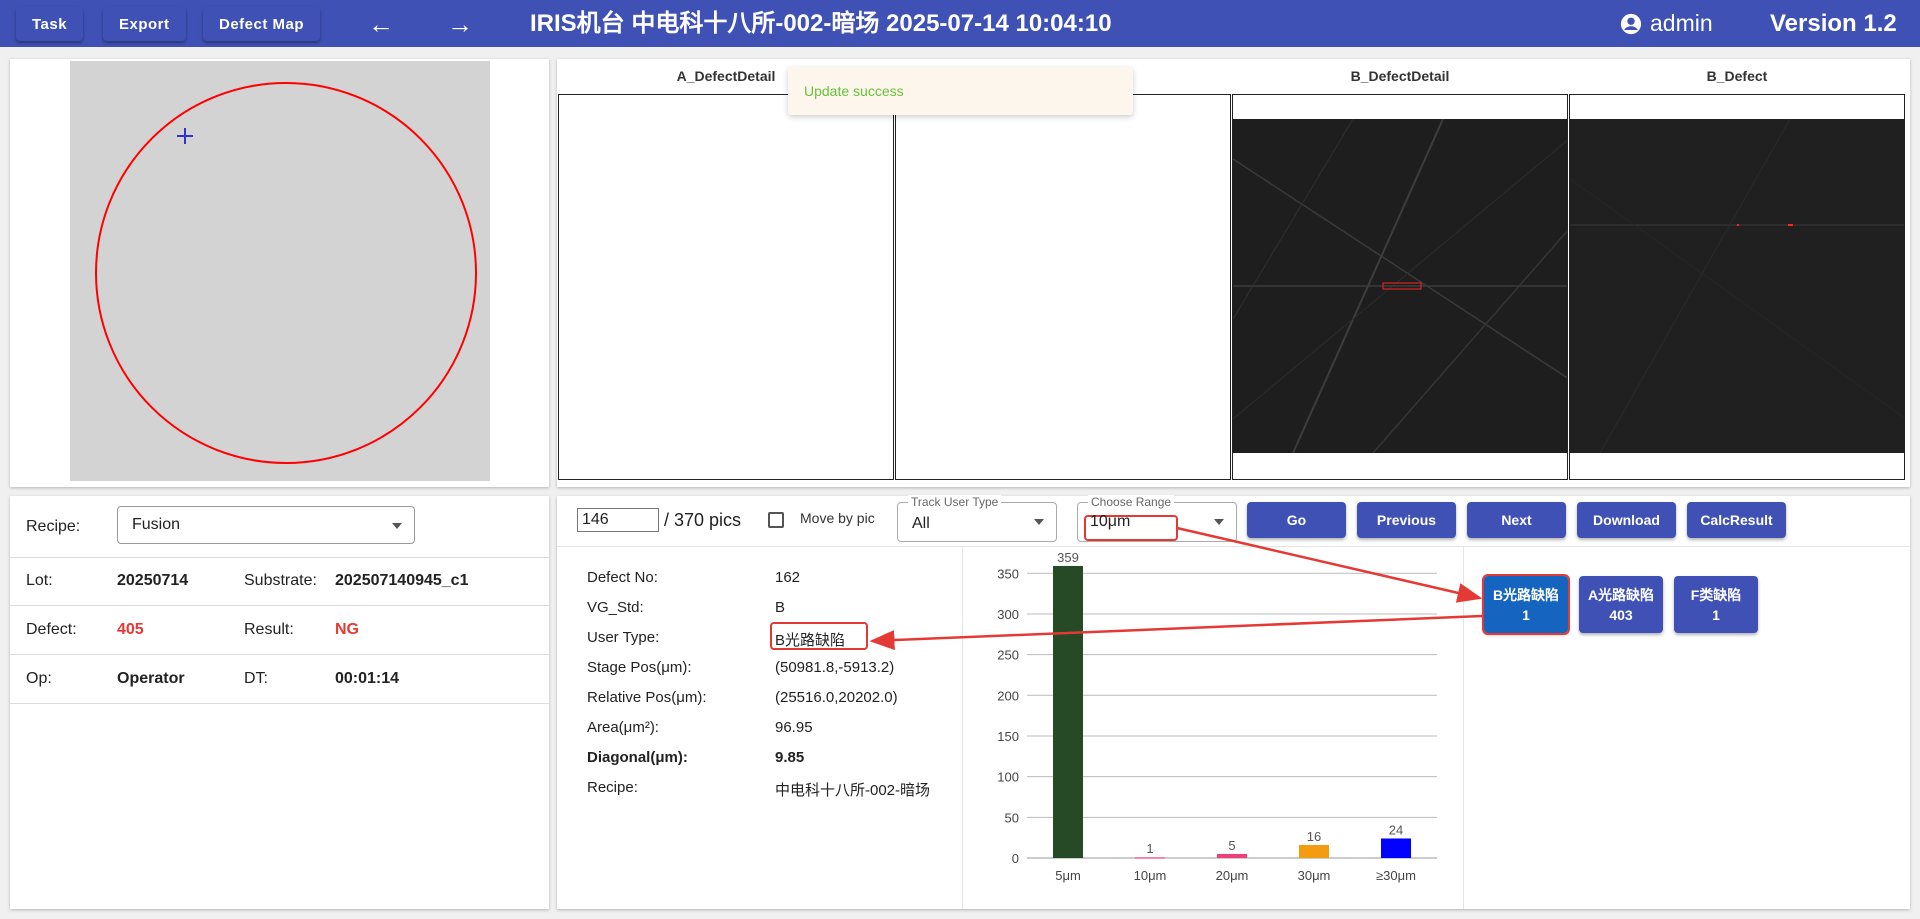 The image size is (1920, 919). Describe the element at coordinates (1790, 225) in the screenshot. I see `defect-marker` at that location.